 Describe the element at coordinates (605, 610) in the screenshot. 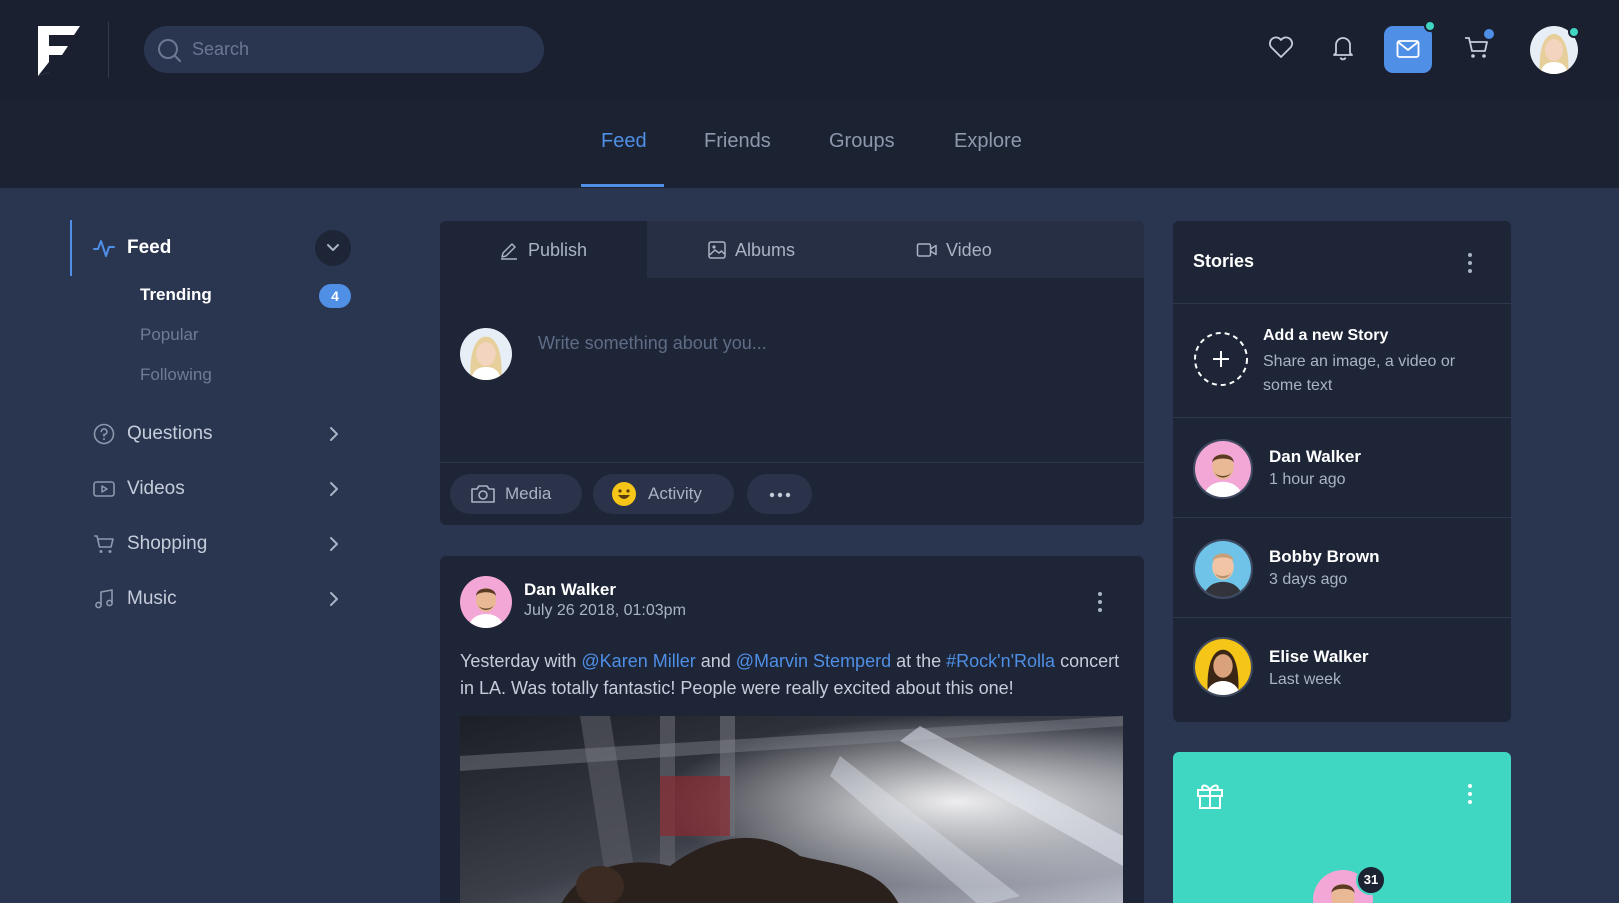

I see `post-date: July 26 2018, 01:03pm` at that location.